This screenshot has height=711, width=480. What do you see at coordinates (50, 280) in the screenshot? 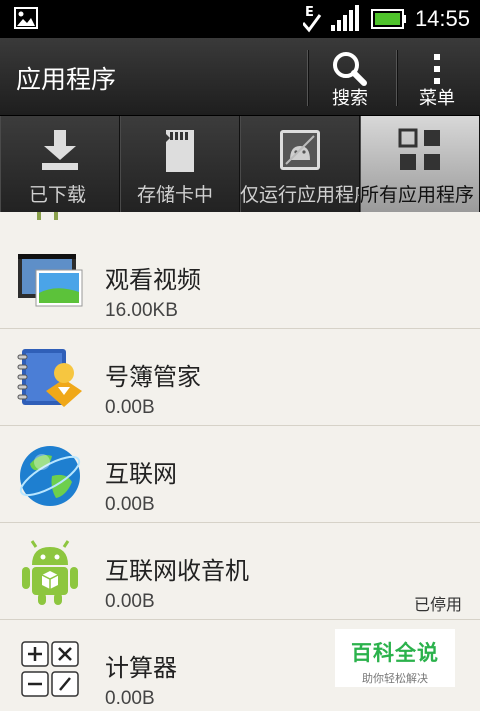
I see `video-player-icon` at bounding box center [50, 280].